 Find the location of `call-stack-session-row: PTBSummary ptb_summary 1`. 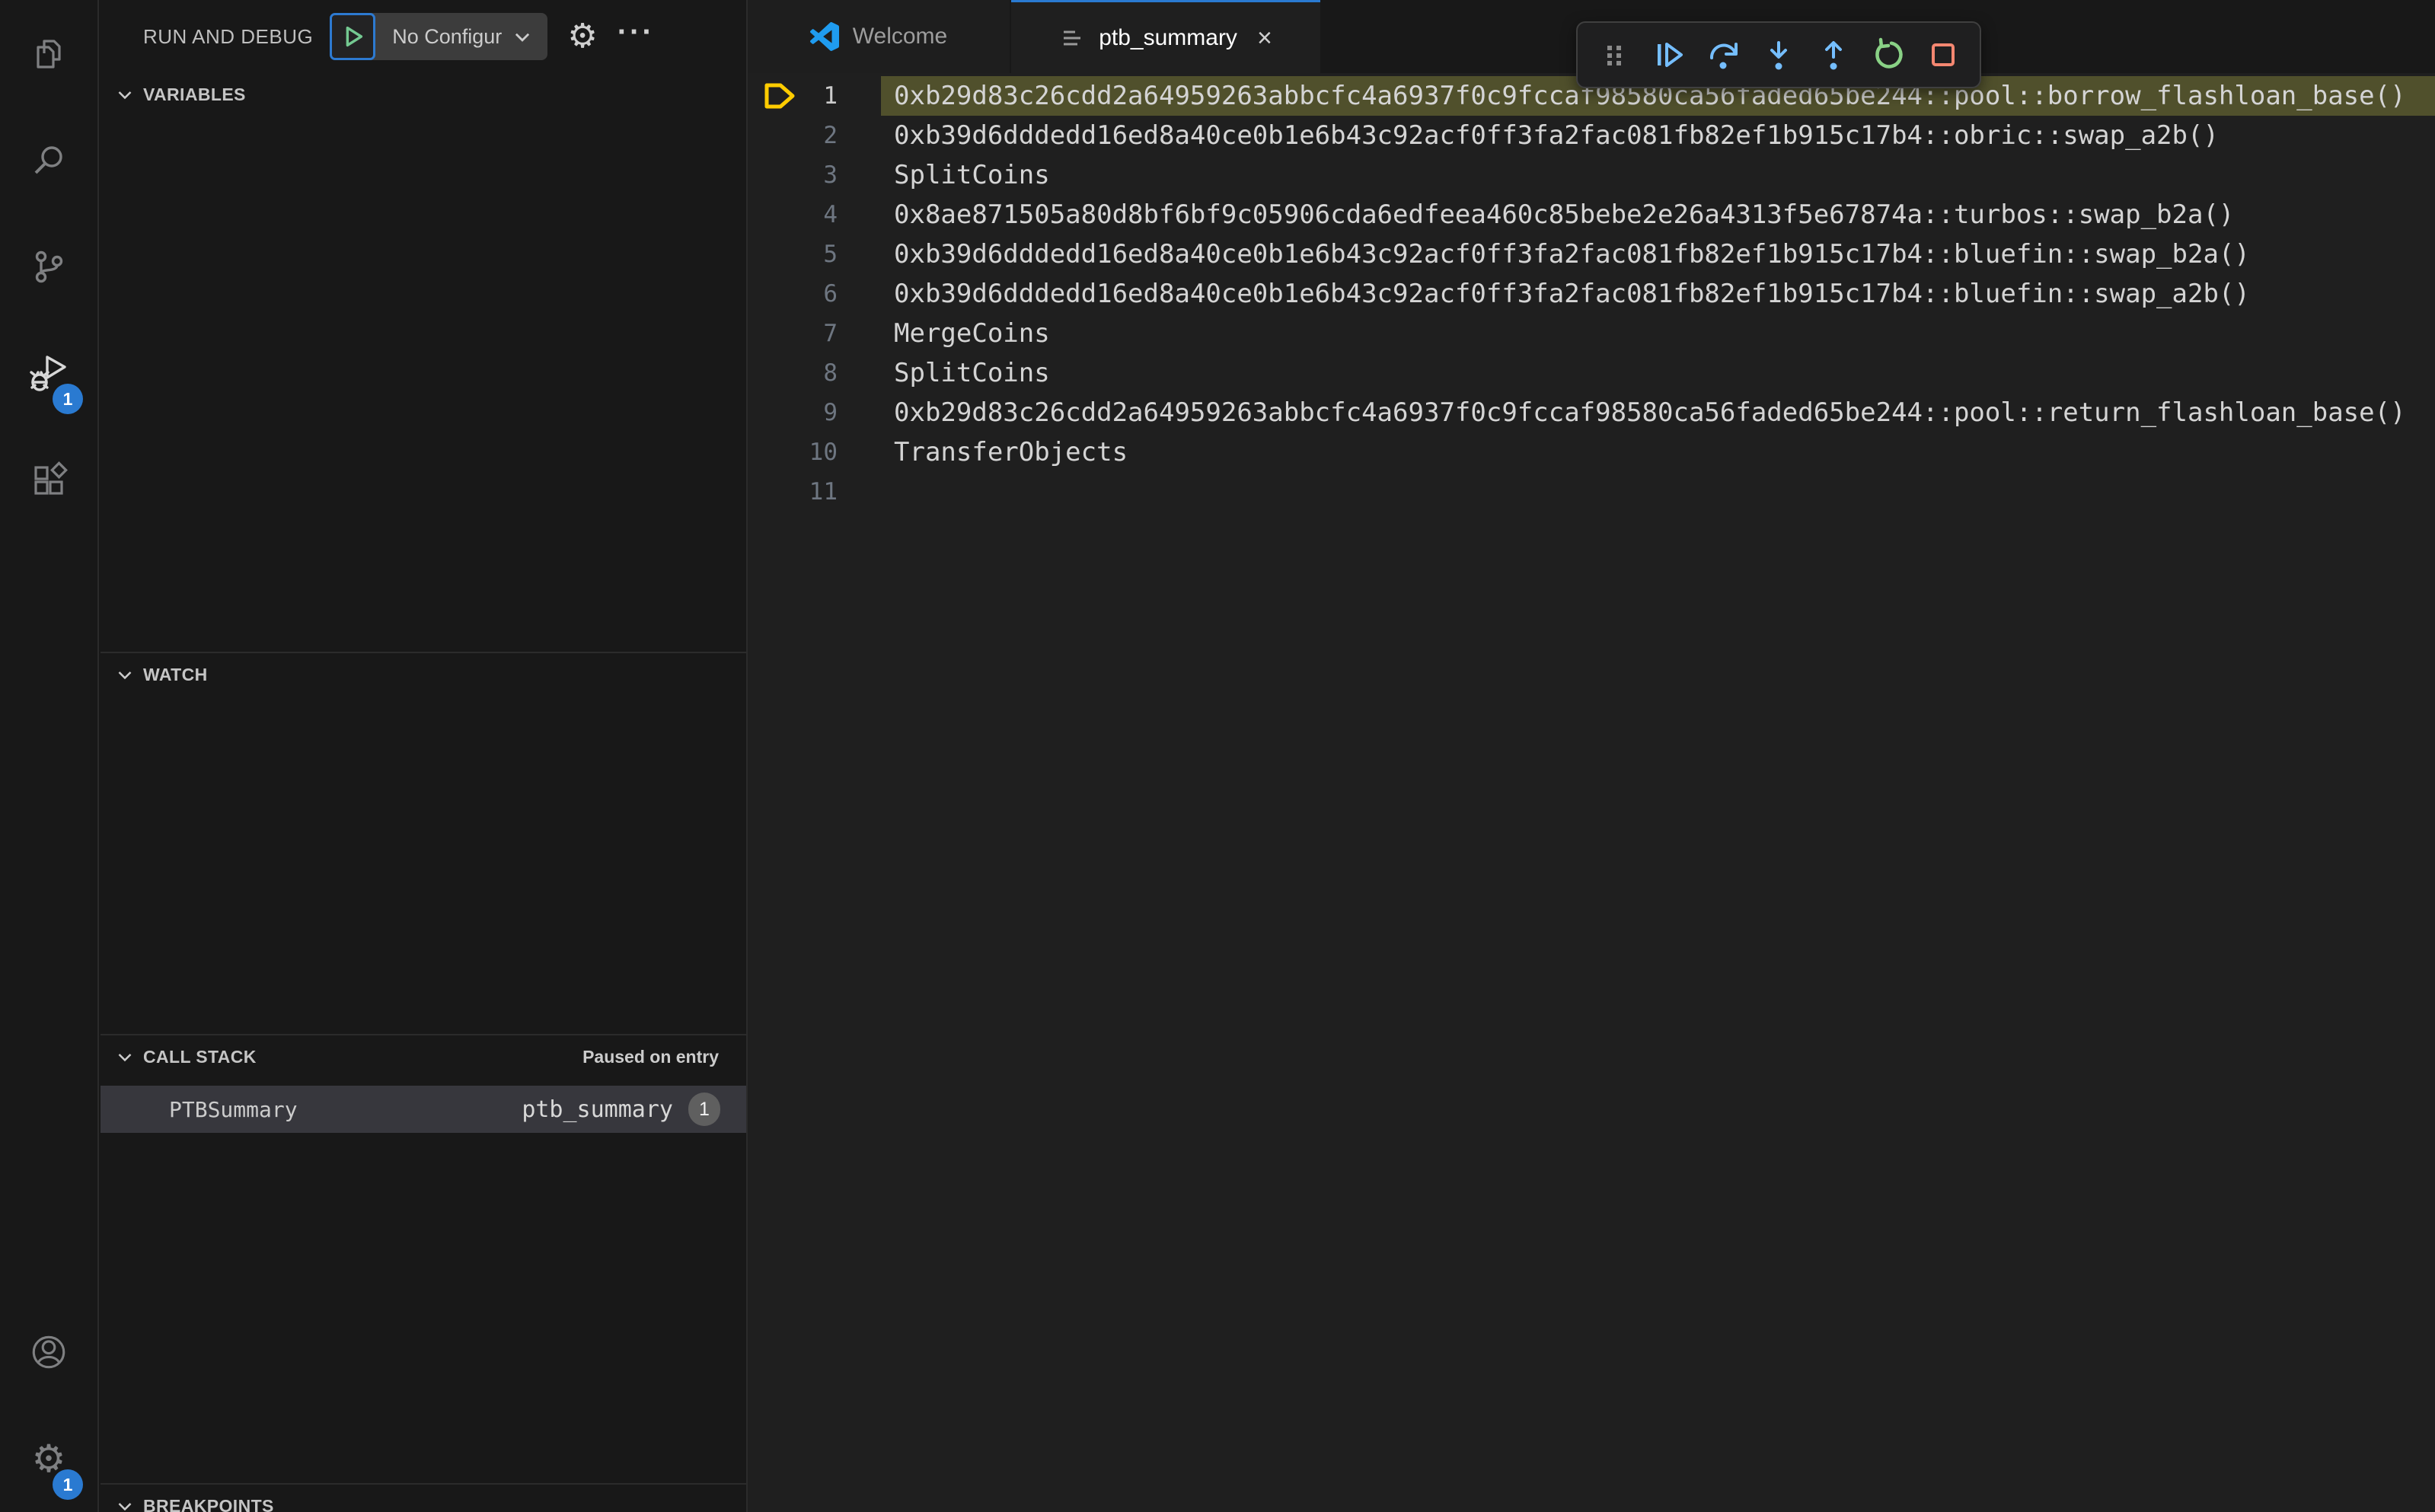

call-stack-session-row: PTBSummary ptb_summary 1 is located at coordinates (423, 1109).